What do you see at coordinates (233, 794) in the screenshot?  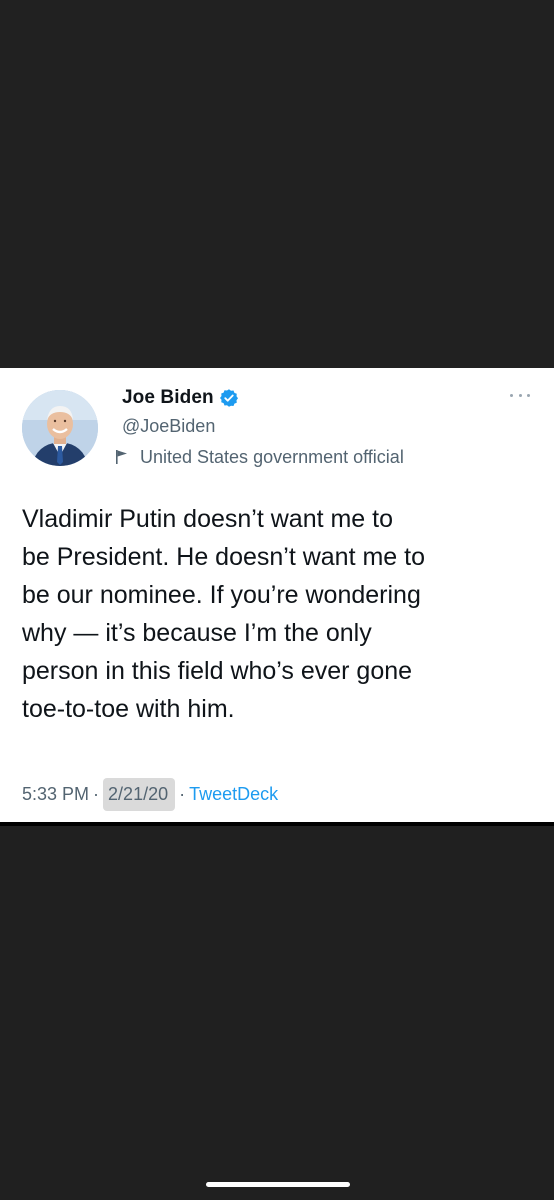 I see `tweet-source-link: TweetDeck` at bounding box center [233, 794].